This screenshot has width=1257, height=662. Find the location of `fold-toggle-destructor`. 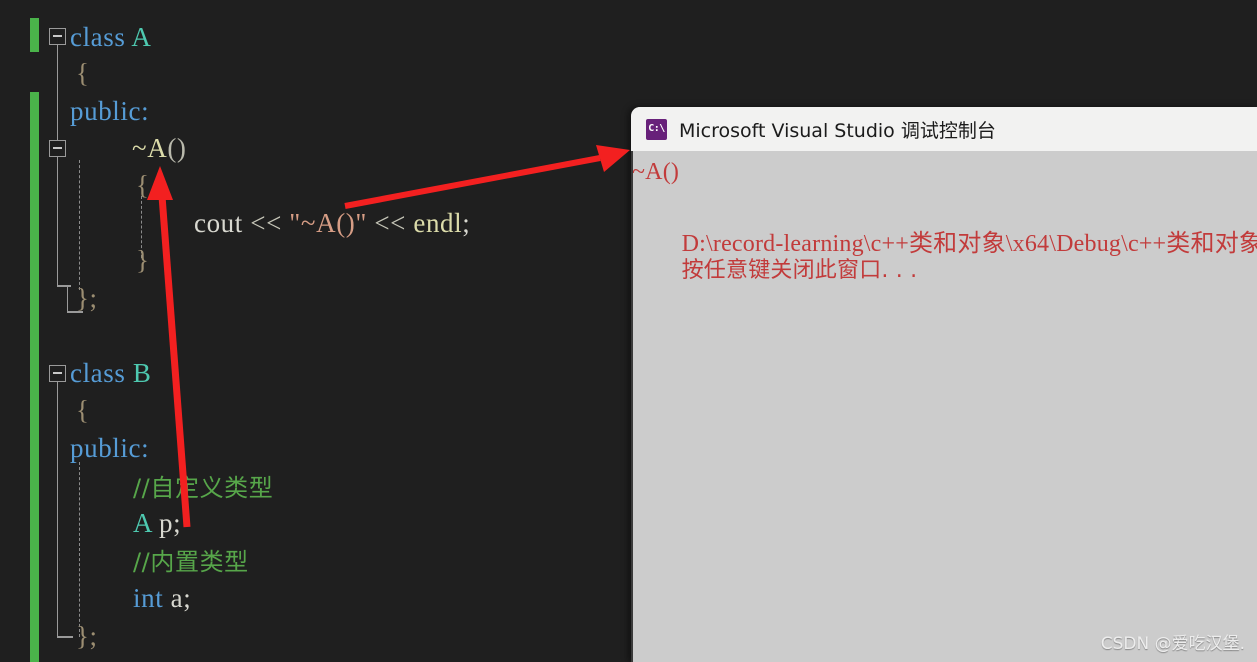

fold-toggle-destructor is located at coordinates (57, 148).